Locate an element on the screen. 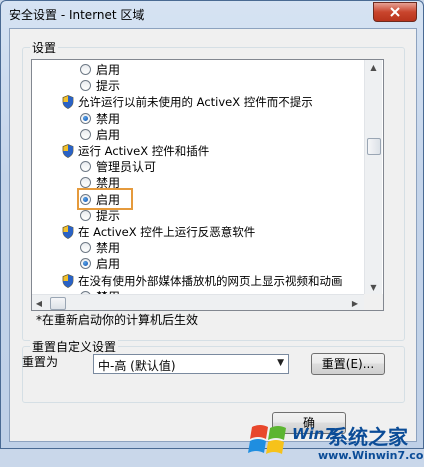  horizontal-scrollbar: ◀ ▶ is located at coordinates (198, 302).